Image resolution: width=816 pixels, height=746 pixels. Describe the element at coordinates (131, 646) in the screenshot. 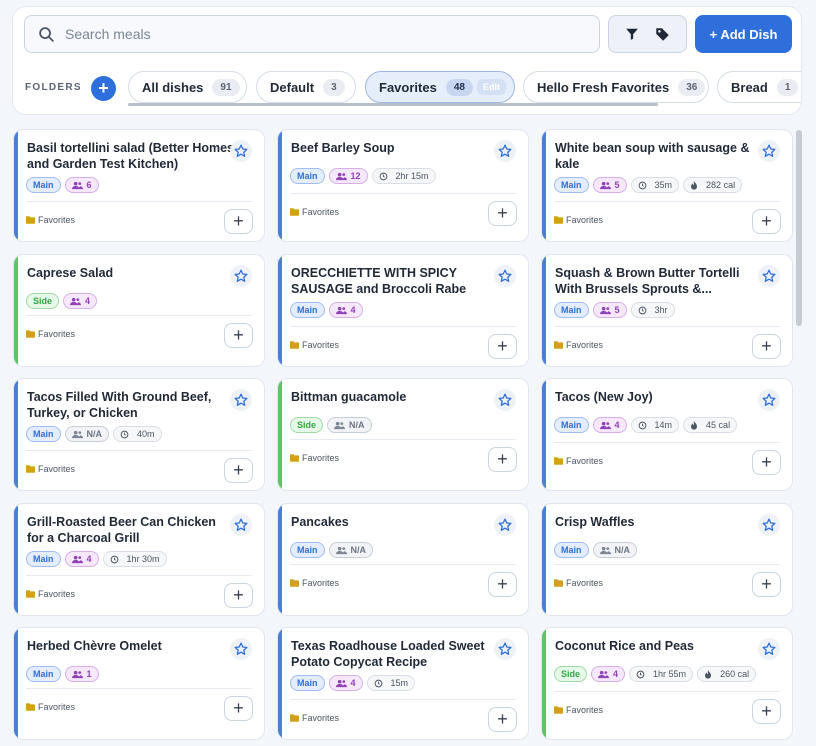

I see `dish-title: Herbed Chèvre Omelet` at that location.